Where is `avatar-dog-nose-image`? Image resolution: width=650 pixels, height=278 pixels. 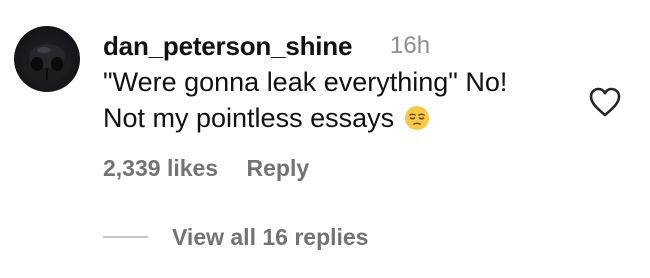 avatar-dog-nose-image is located at coordinates (47, 62).